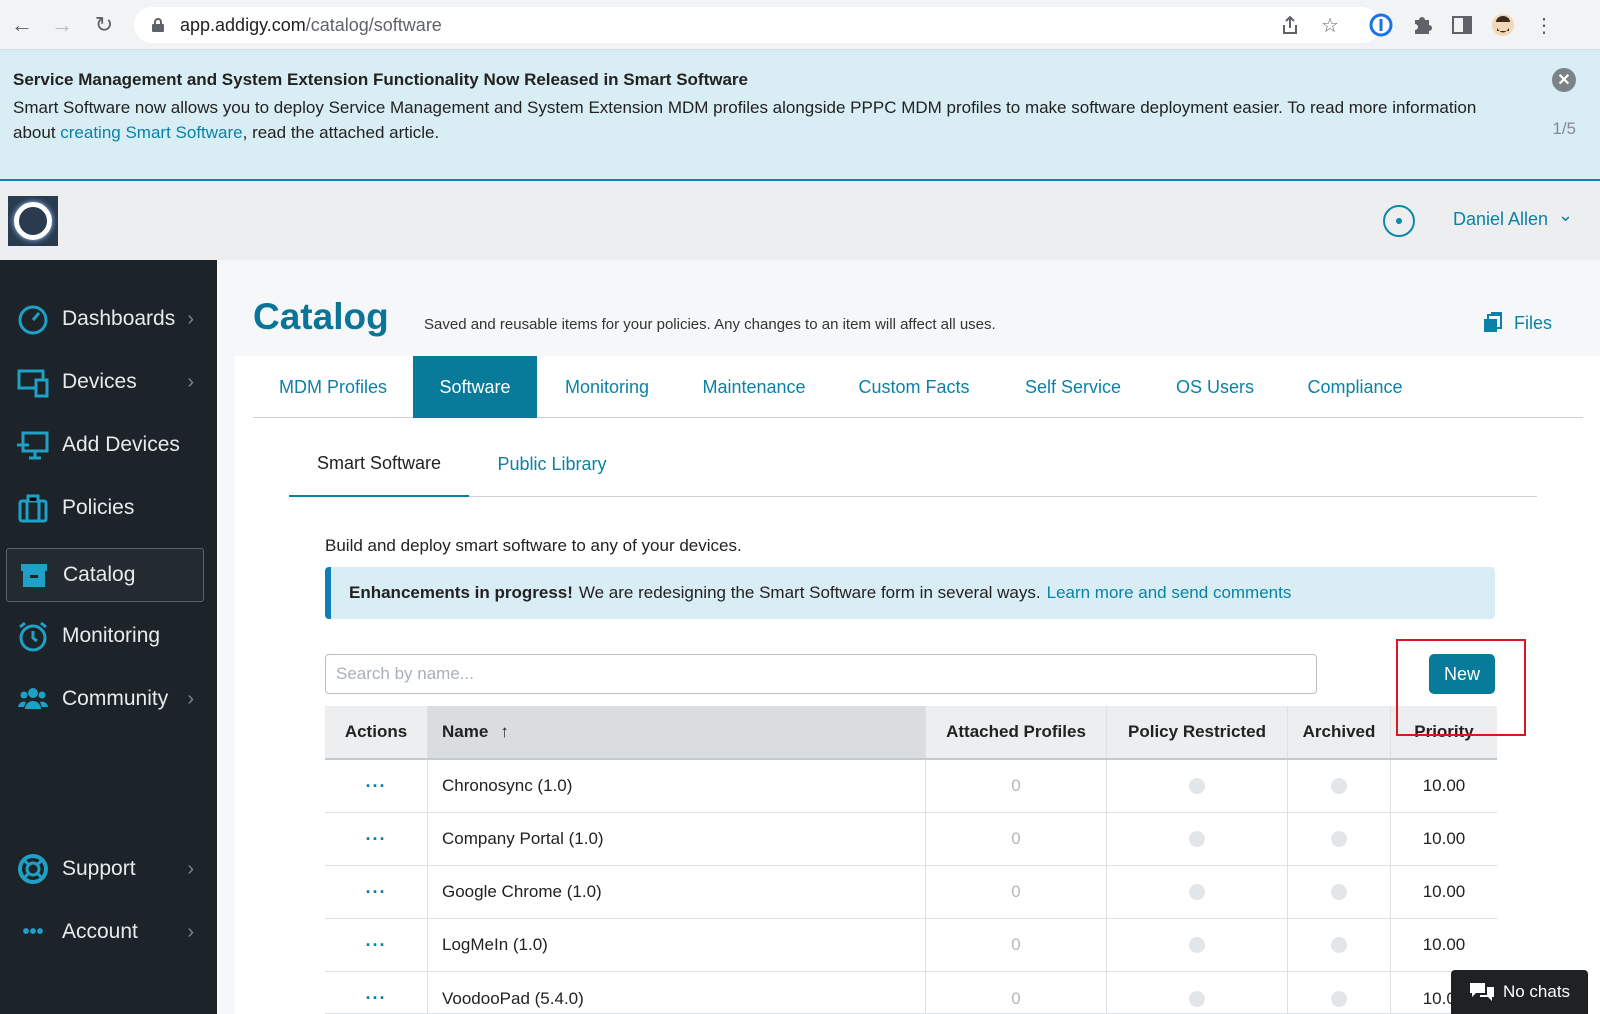 The width and height of the screenshot is (1600, 1014). I want to click on url-host: app.addigy.com, so click(243, 24).